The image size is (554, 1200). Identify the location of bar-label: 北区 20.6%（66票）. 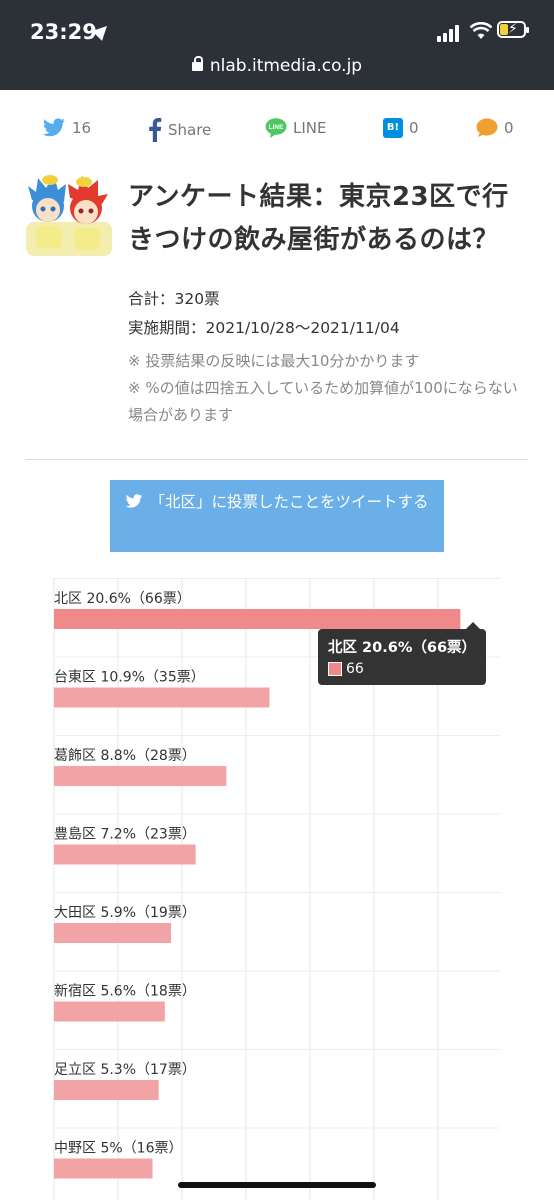
(122, 599).